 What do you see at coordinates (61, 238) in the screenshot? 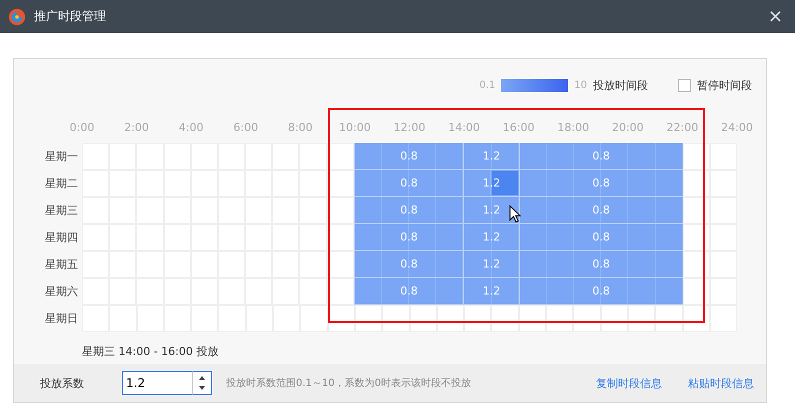
I see `day-label: 星期四` at bounding box center [61, 238].